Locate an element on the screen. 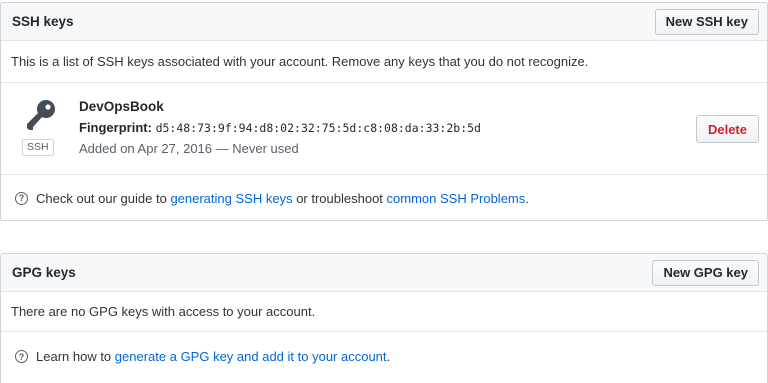 This screenshot has width=768, height=383. new-ssh-key-button: New SSH key is located at coordinates (706, 21).